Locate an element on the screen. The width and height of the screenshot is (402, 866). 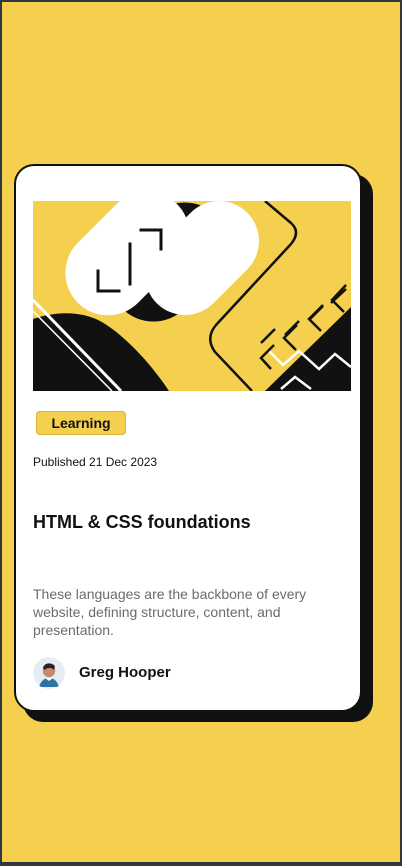
author-name: Greg Hooper is located at coordinates (125, 672).